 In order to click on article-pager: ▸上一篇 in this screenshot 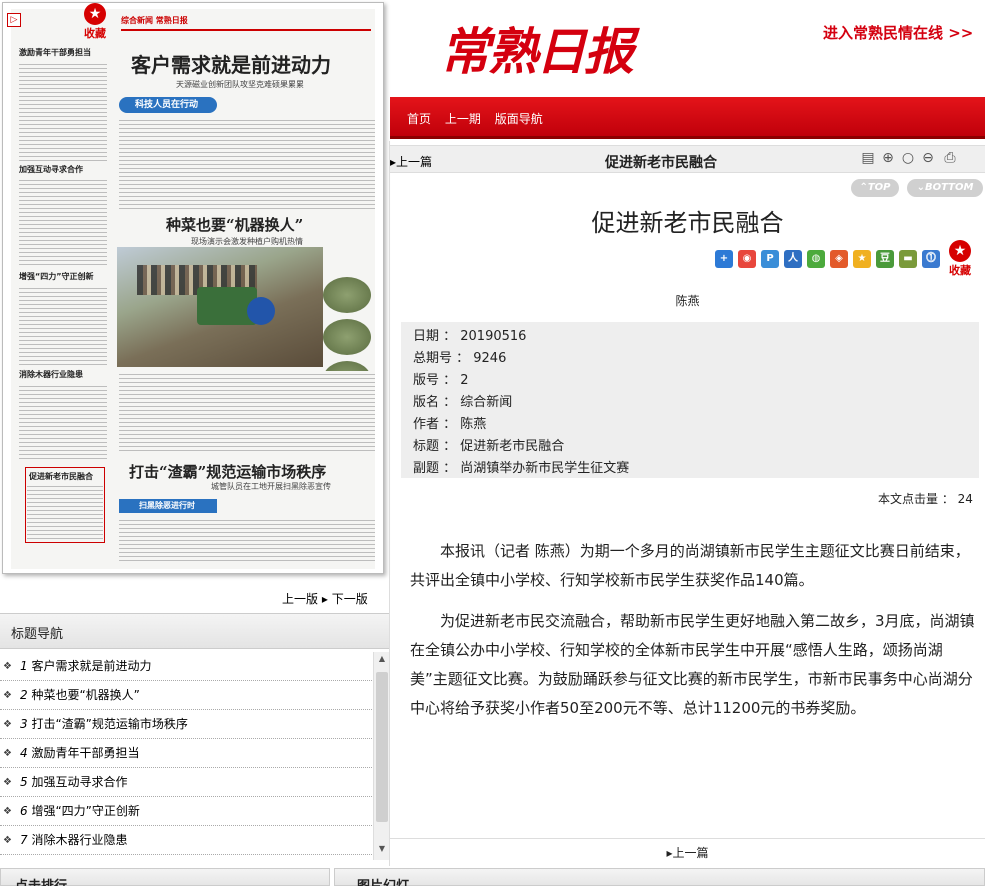, I will do `click(687, 852)`.